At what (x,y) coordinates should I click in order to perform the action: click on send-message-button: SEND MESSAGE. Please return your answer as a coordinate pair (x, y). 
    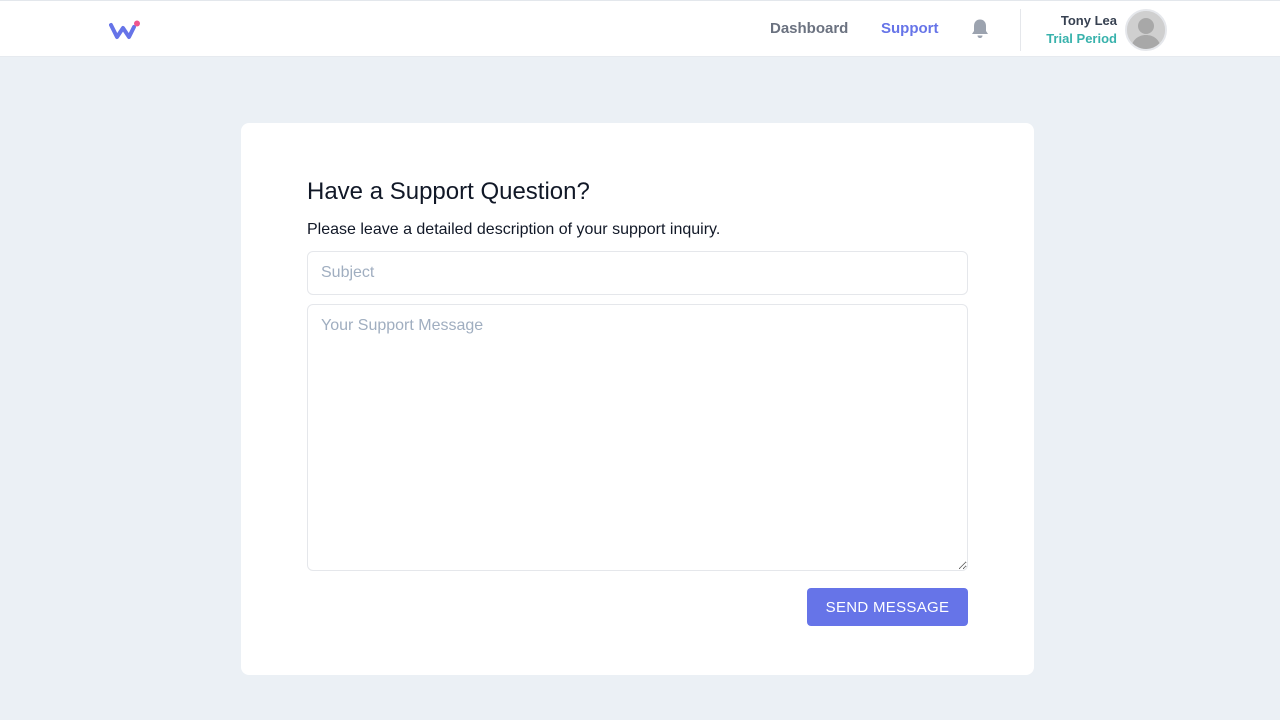
    Looking at the image, I should click on (887, 607).